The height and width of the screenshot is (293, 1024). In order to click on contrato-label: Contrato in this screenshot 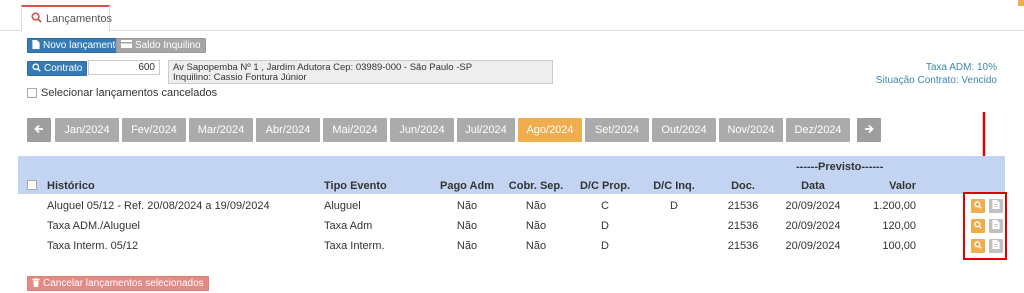, I will do `click(63, 68)`.